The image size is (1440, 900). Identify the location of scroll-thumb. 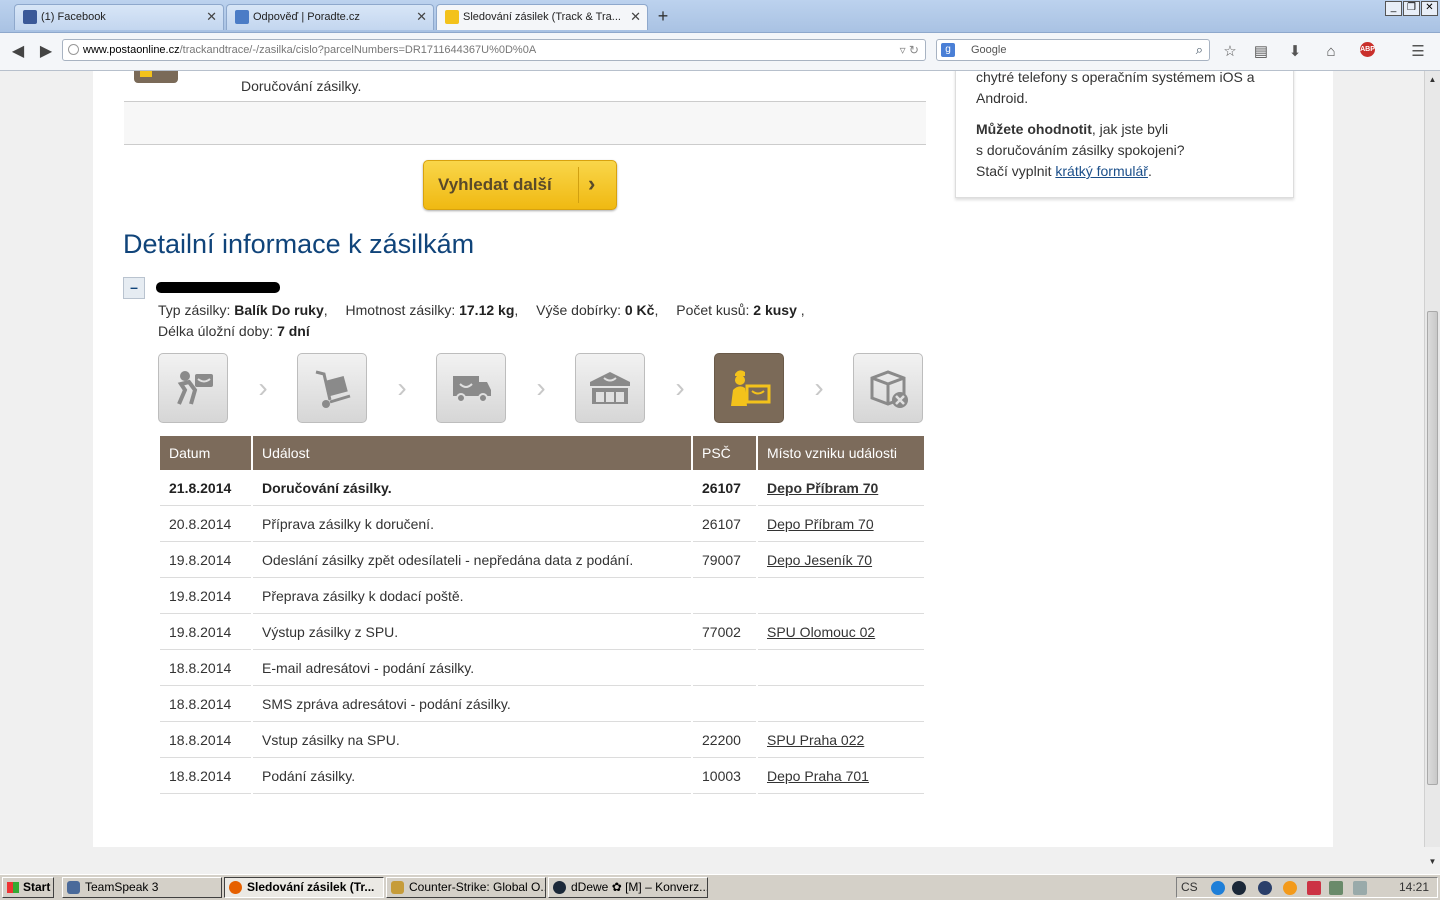
(1432, 548).